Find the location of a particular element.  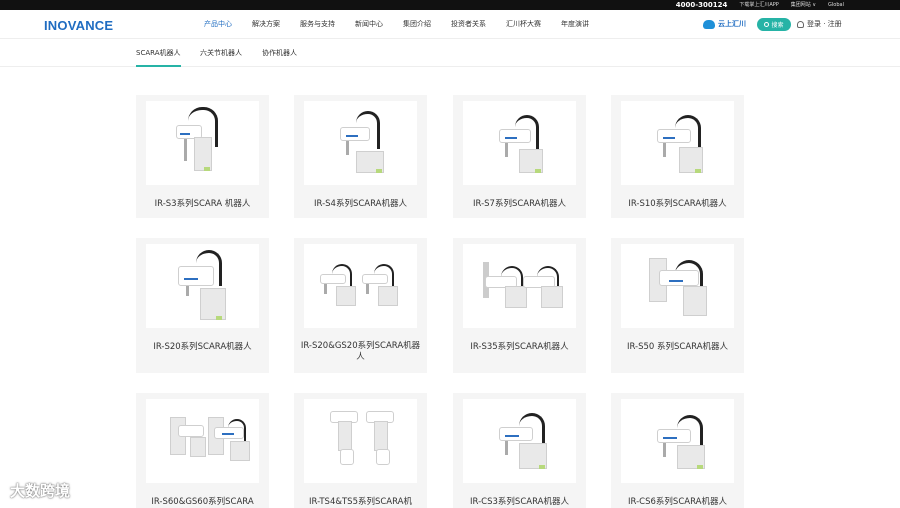

search-button: 搜索 is located at coordinates (774, 24).